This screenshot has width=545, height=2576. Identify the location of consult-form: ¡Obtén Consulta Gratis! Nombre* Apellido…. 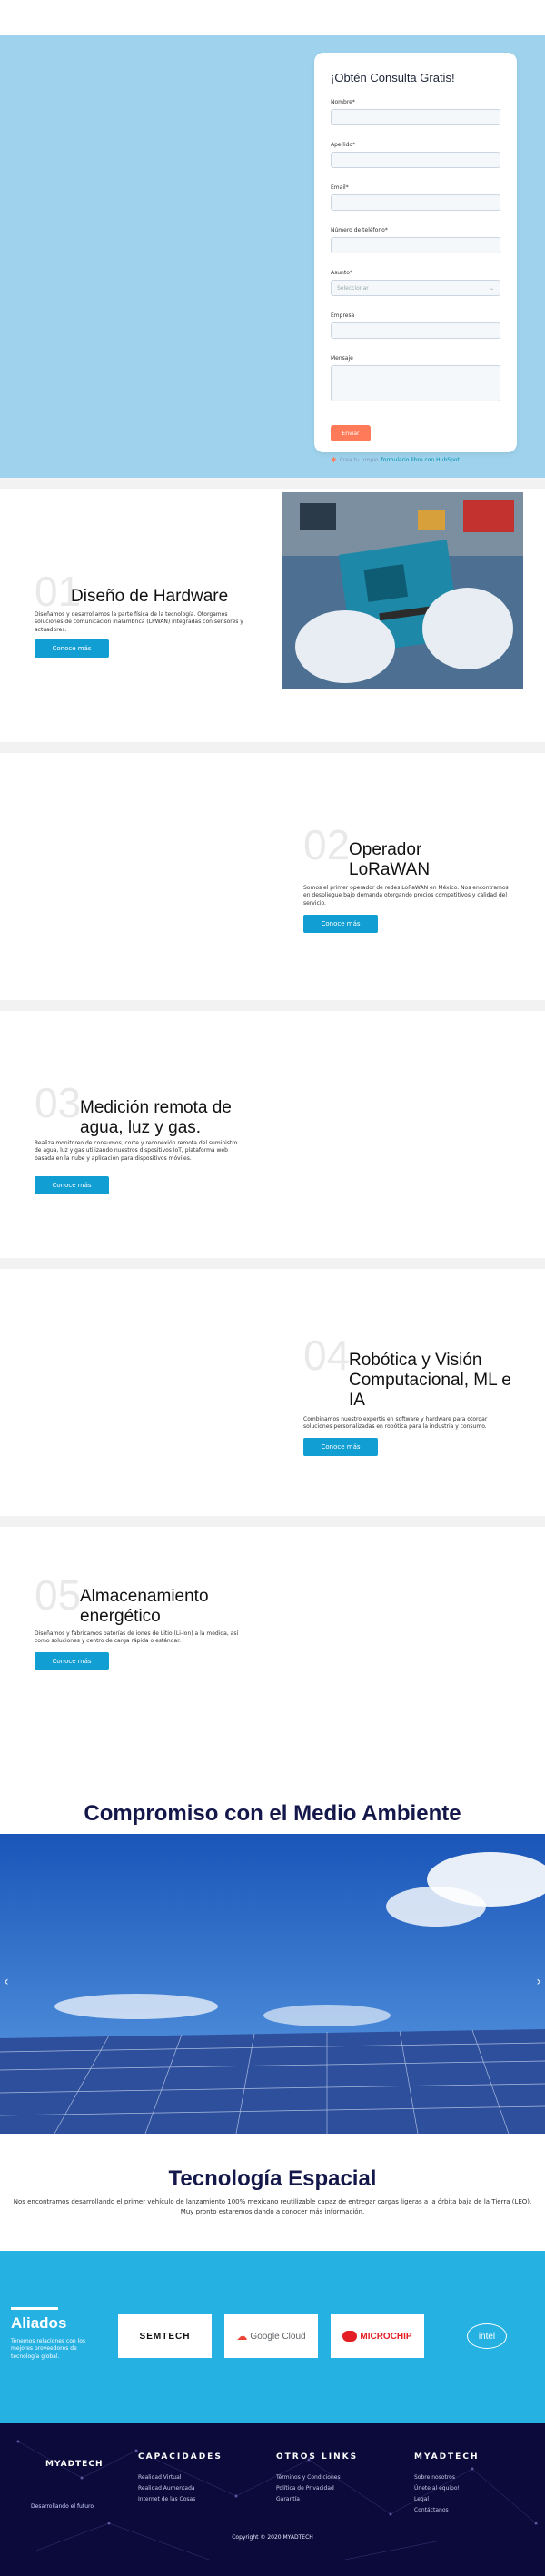
(415, 258).